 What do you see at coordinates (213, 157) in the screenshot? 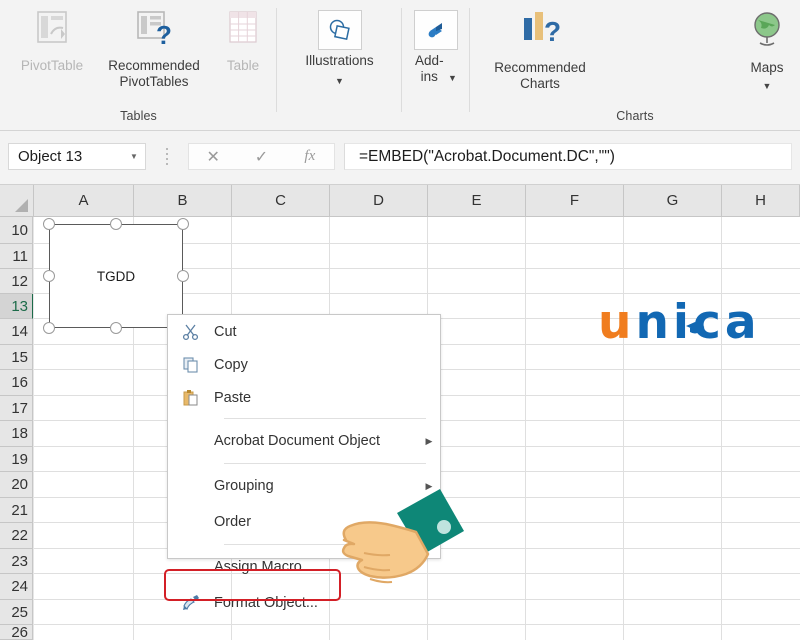
I see `cancel-formula-button: ✕` at bounding box center [213, 157].